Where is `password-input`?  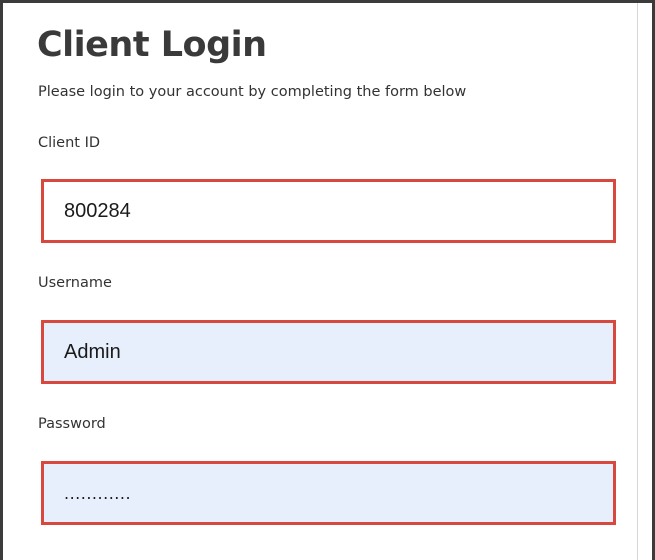
password-input is located at coordinates (328, 493).